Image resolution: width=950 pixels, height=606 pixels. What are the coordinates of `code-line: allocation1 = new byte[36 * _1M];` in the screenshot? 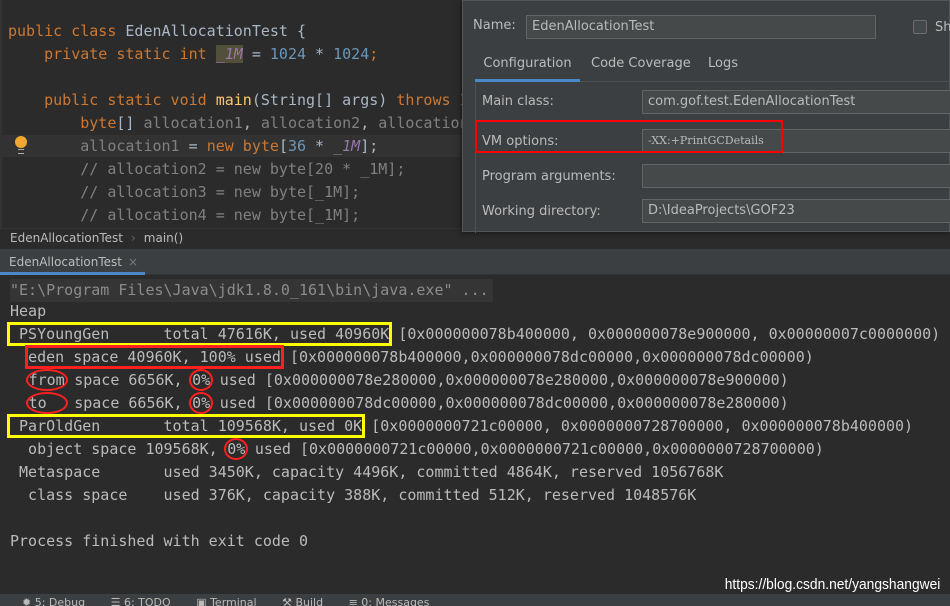 It's located at (193, 146).